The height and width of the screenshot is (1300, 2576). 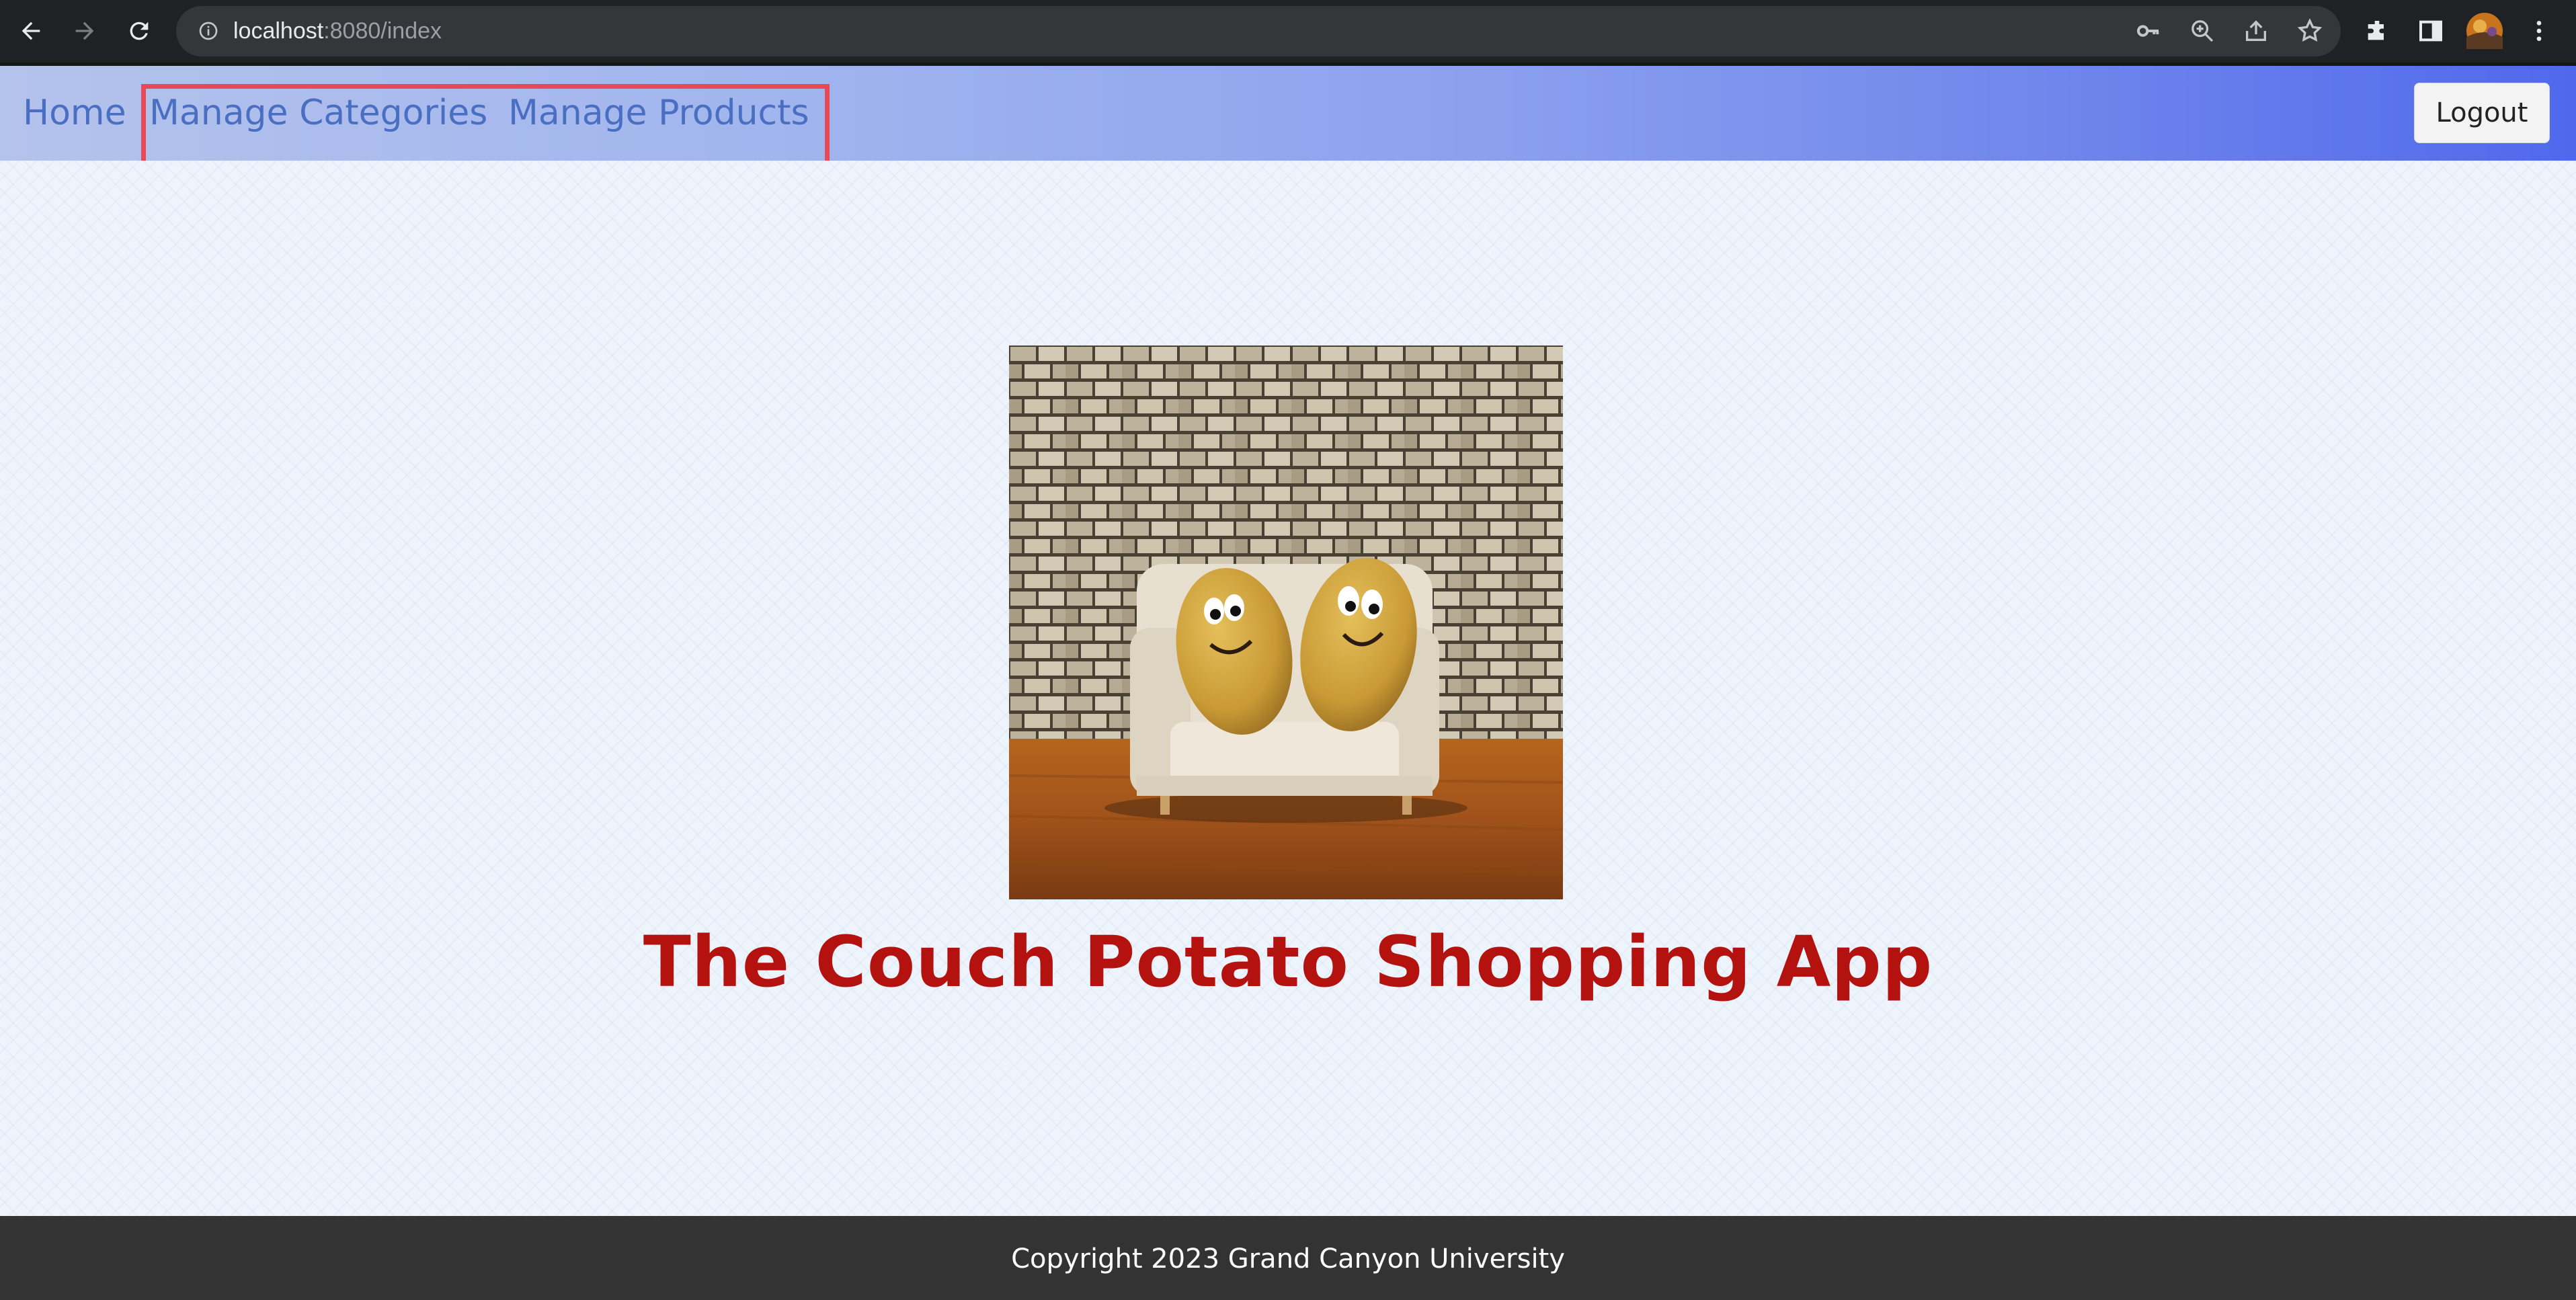 I want to click on reload-icon, so click(x=139, y=31).